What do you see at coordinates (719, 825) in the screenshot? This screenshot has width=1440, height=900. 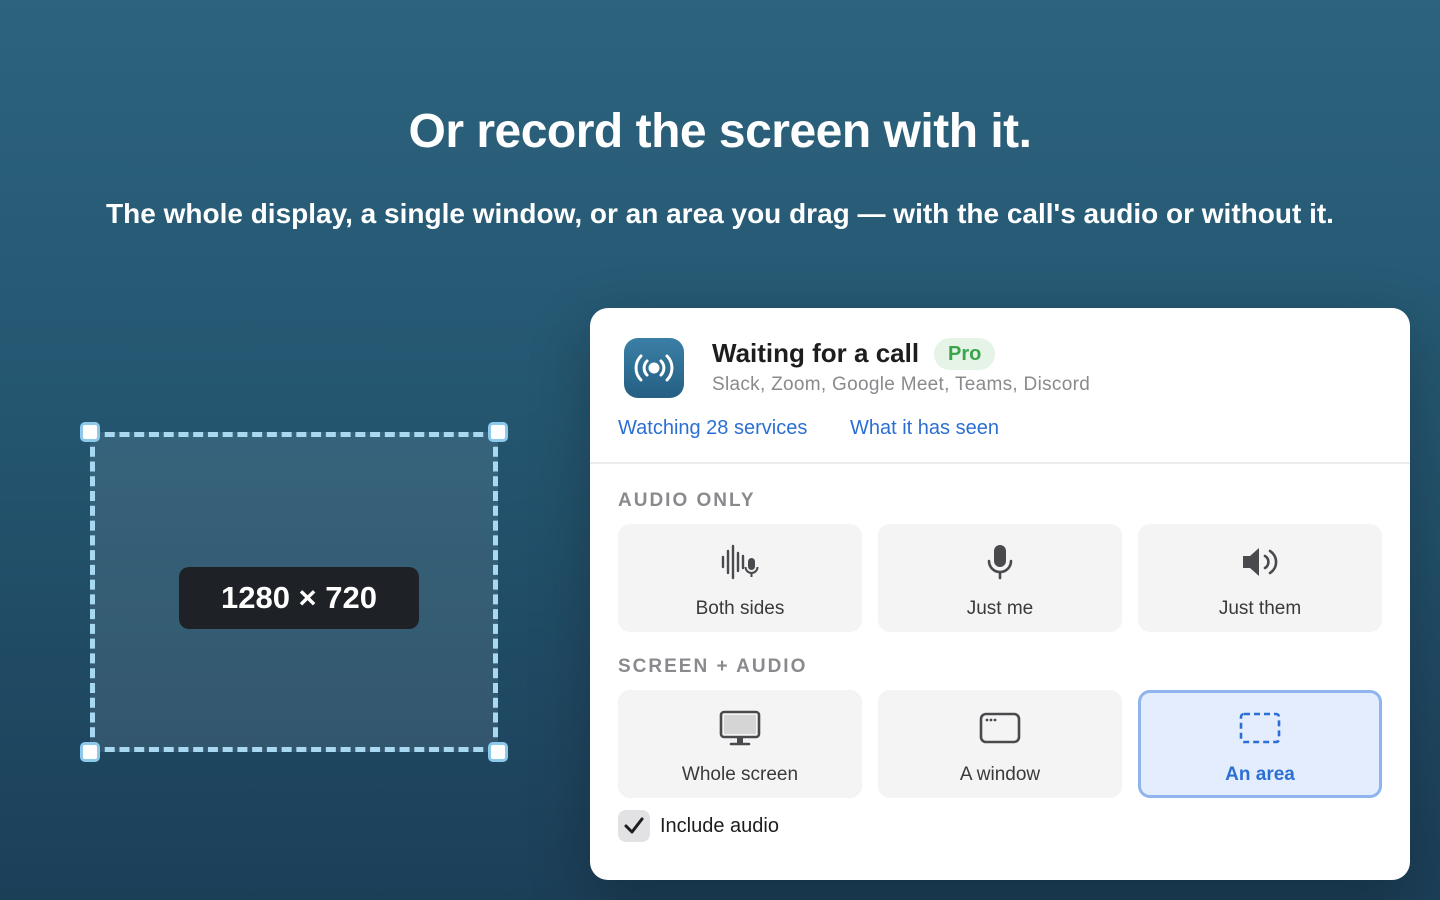 I see `include-audio-label: Include audio` at bounding box center [719, 825].